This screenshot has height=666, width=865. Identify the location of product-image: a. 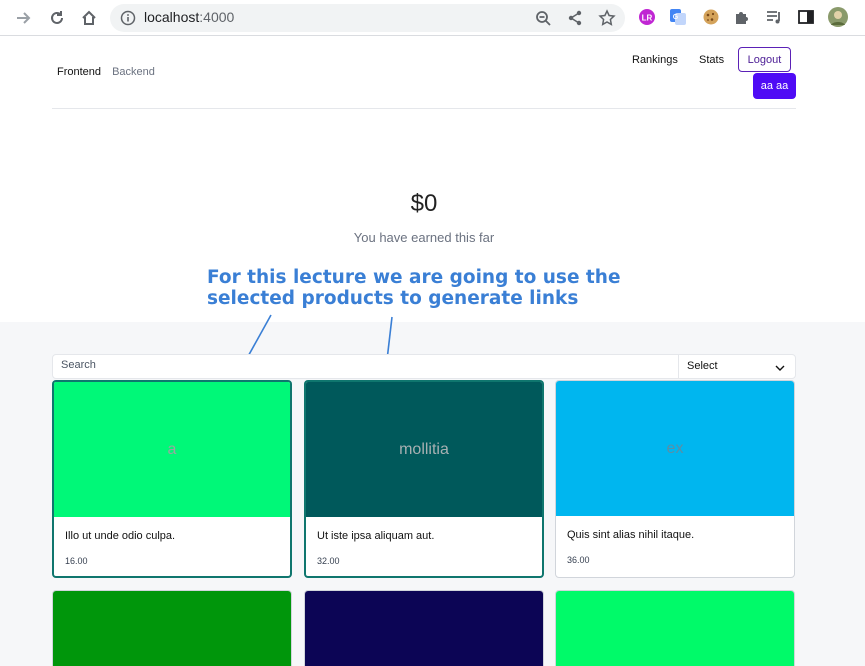
(172, 449).